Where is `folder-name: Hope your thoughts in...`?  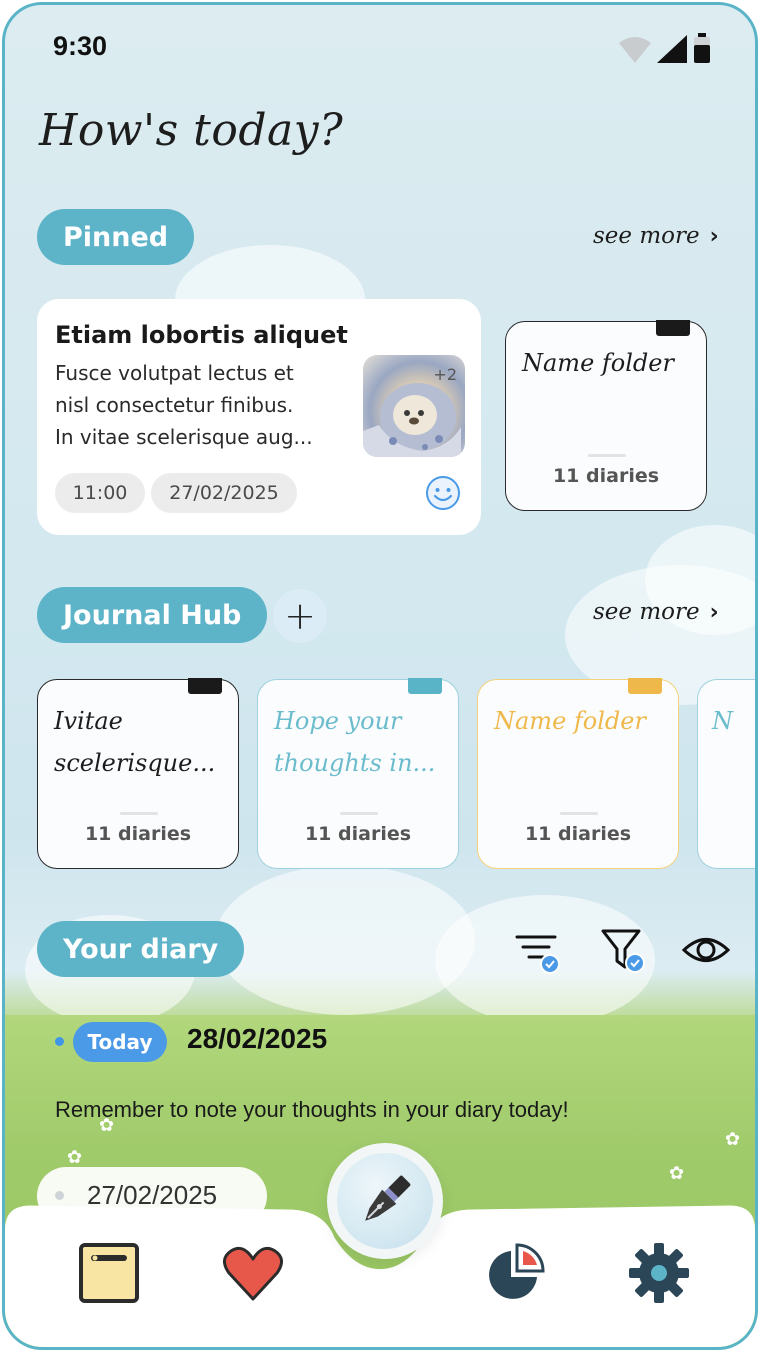
folder-name: Hope your thoughts in... is located at coordinates (359, 742).